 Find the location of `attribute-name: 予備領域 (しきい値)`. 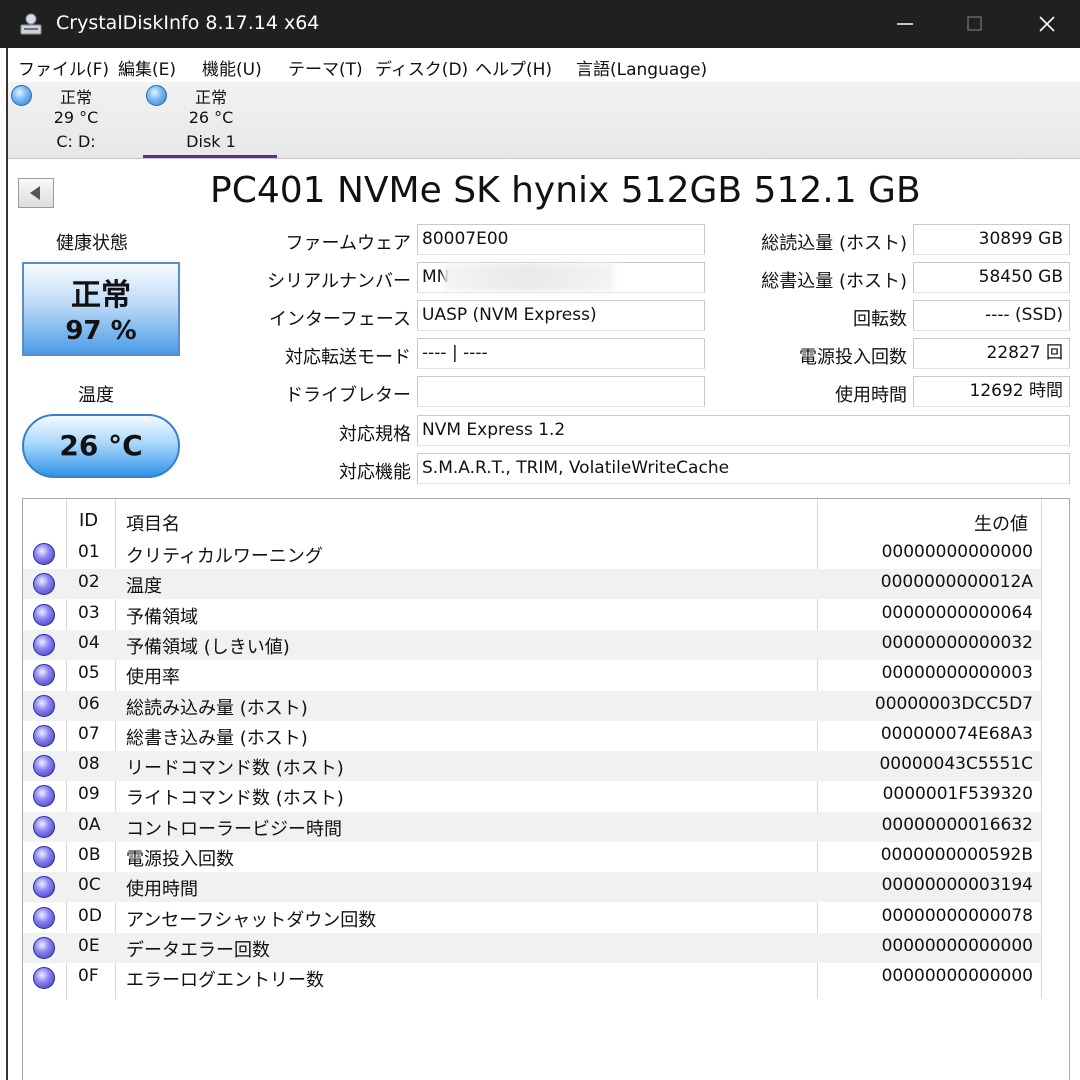

attribute-name: 予備領域 (しきい値) is located at coordinates (208, 647).